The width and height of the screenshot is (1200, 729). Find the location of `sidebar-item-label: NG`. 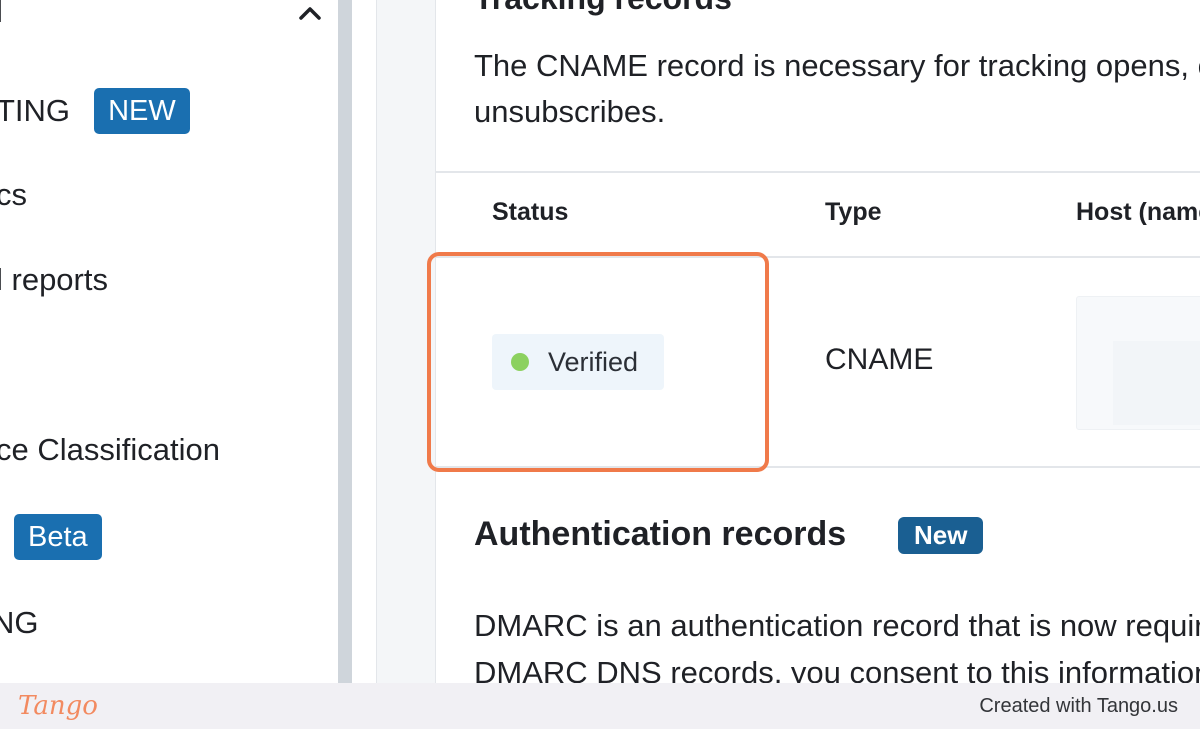

sidebar-item-label: NG is located at coordinates (19, 622).